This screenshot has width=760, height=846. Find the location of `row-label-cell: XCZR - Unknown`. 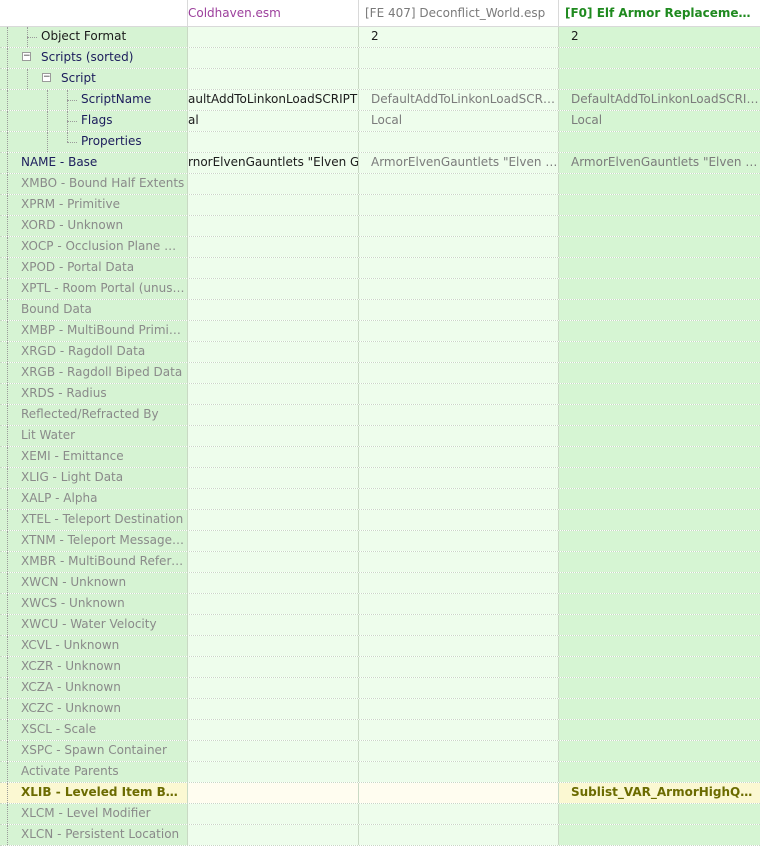

row-label-cell: XCZR - Unknown is located at coordinates (94, 667).